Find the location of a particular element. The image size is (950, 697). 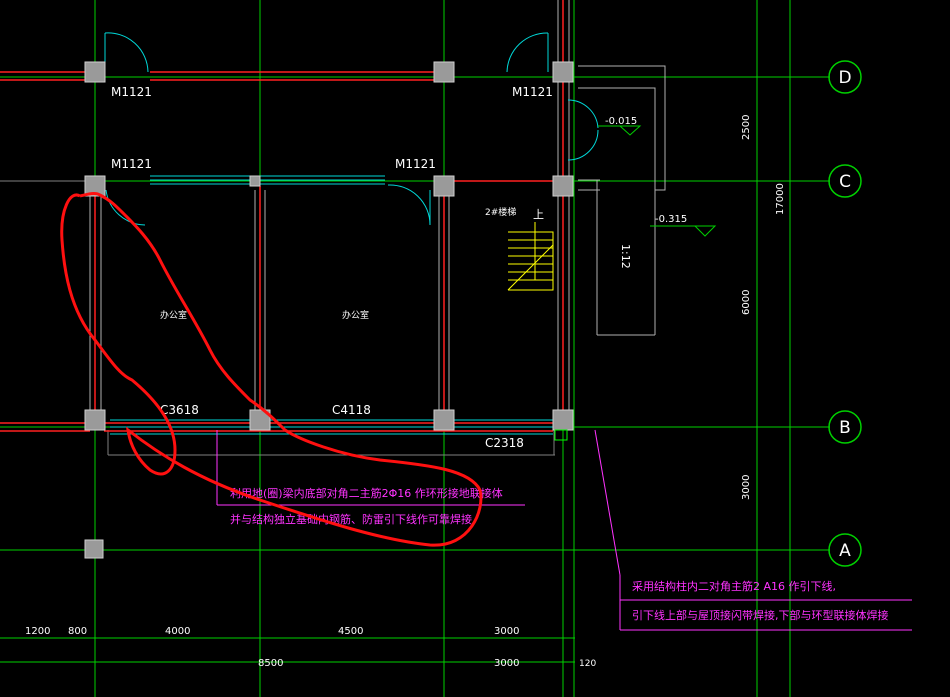

annotation-note-2-line1: 采用结构柱内二对角主筋2 A16 作引下线, is located at coordinates (734, 586).